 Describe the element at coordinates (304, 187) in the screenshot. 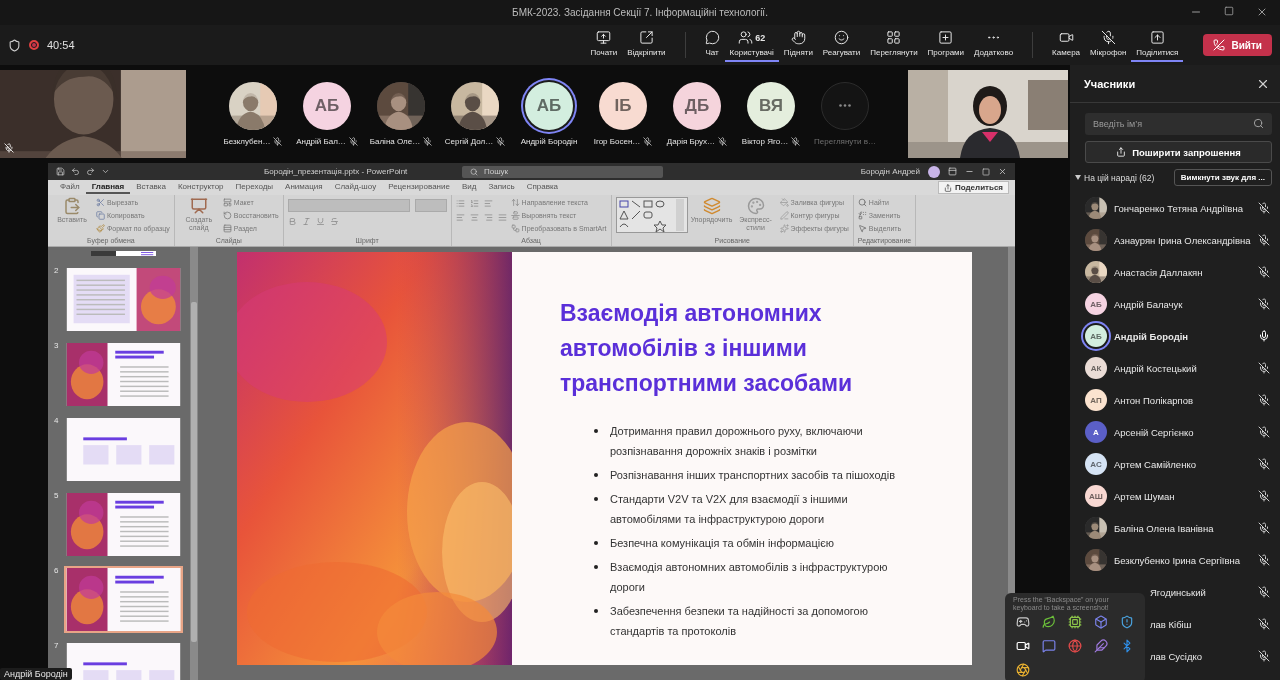

I see `ribbon-tab: Анимация` at that location.